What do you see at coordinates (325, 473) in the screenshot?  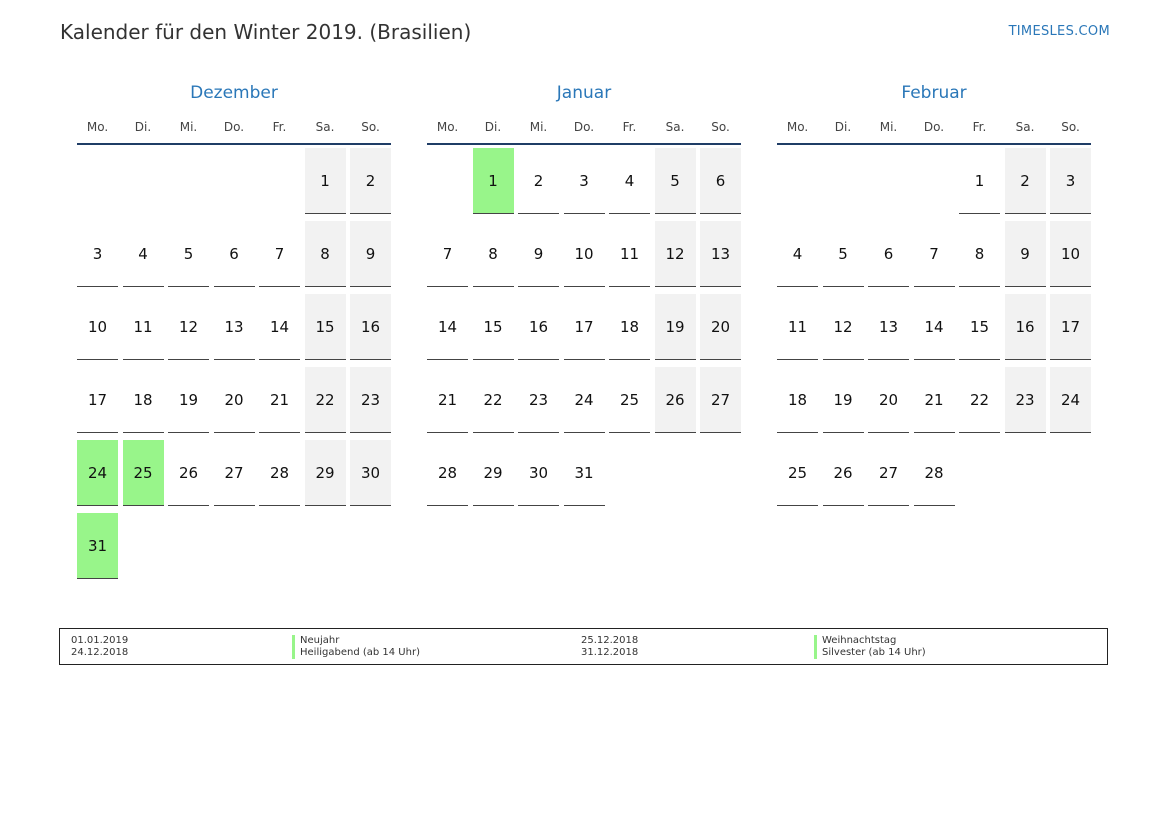 I see `day-cell: 29` at bounding box center [325, 473].